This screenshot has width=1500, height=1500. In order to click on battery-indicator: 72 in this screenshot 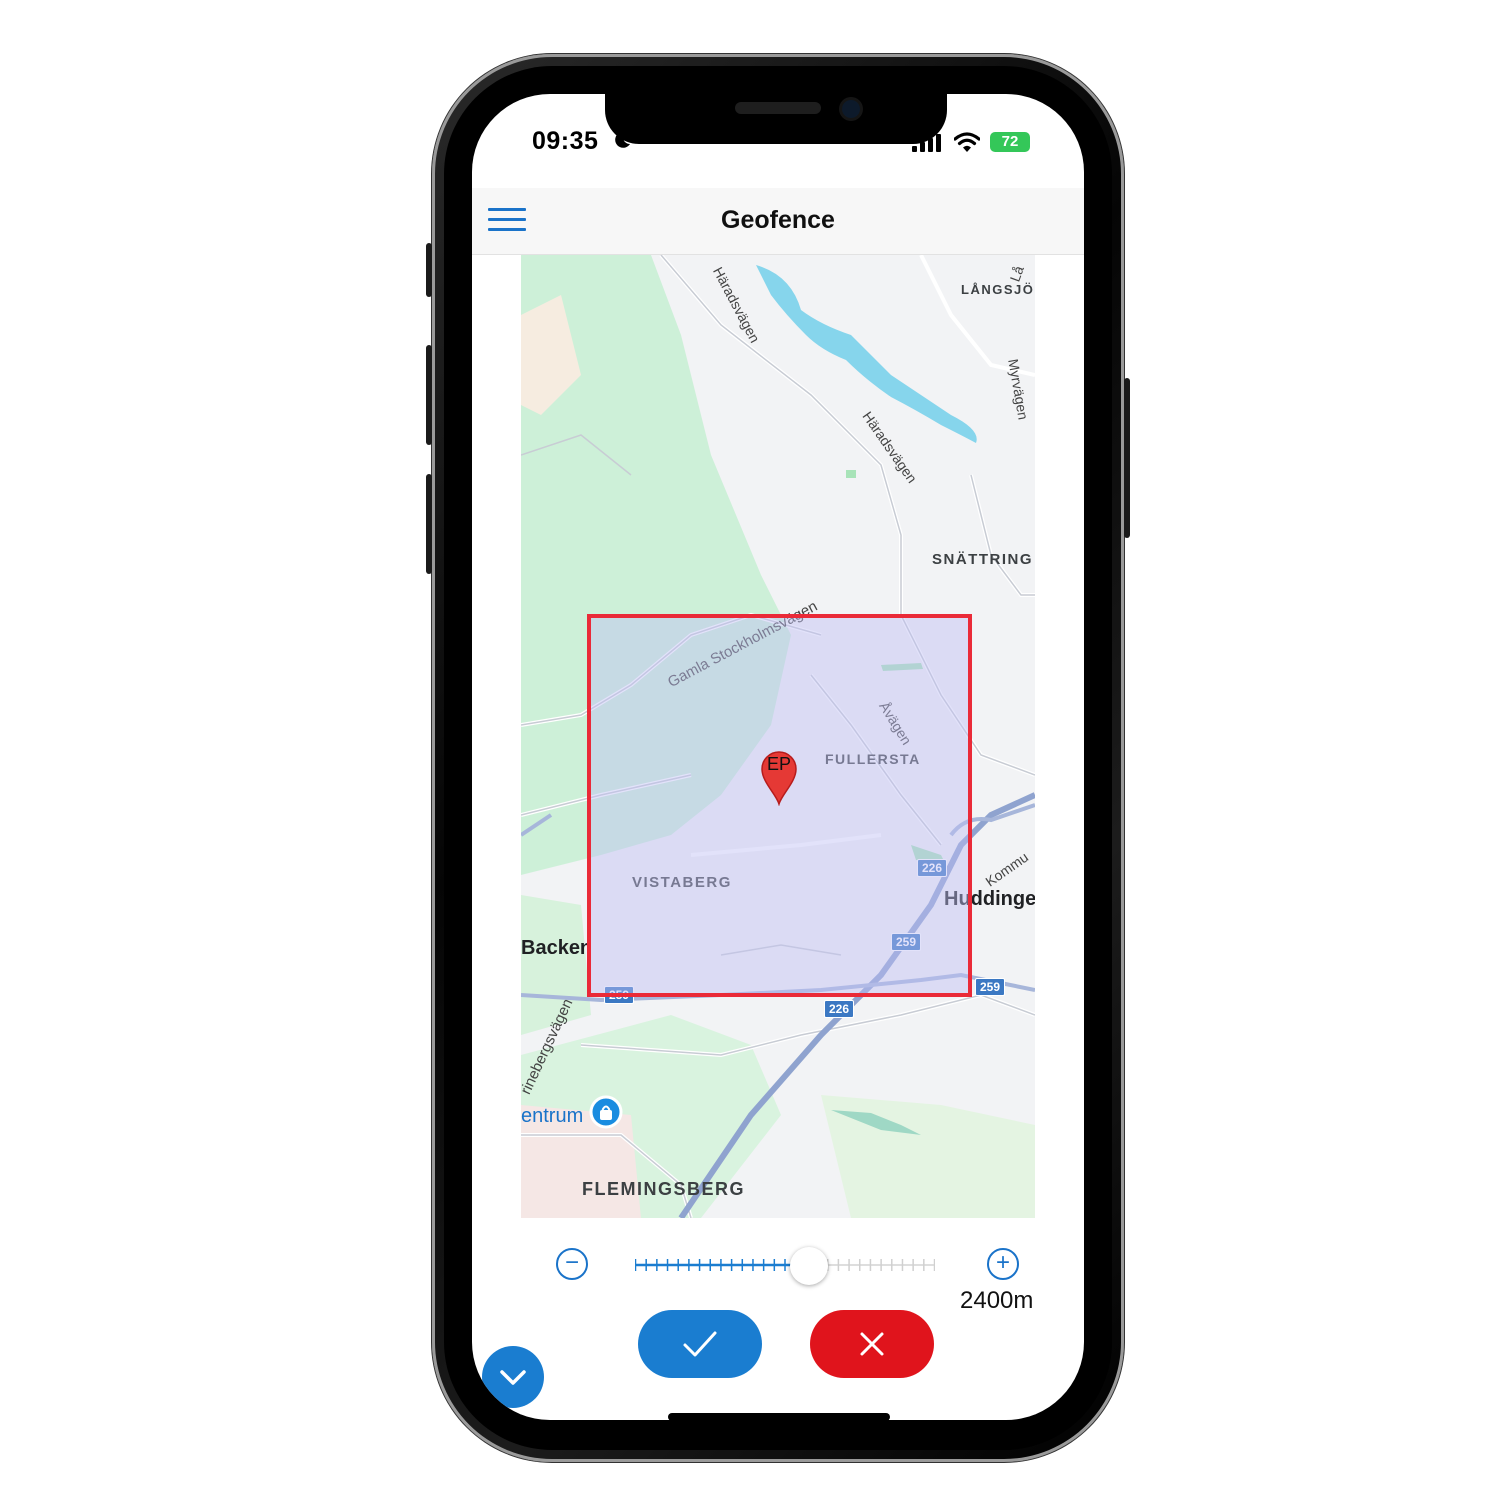, I will do `click(1010, 142)`.